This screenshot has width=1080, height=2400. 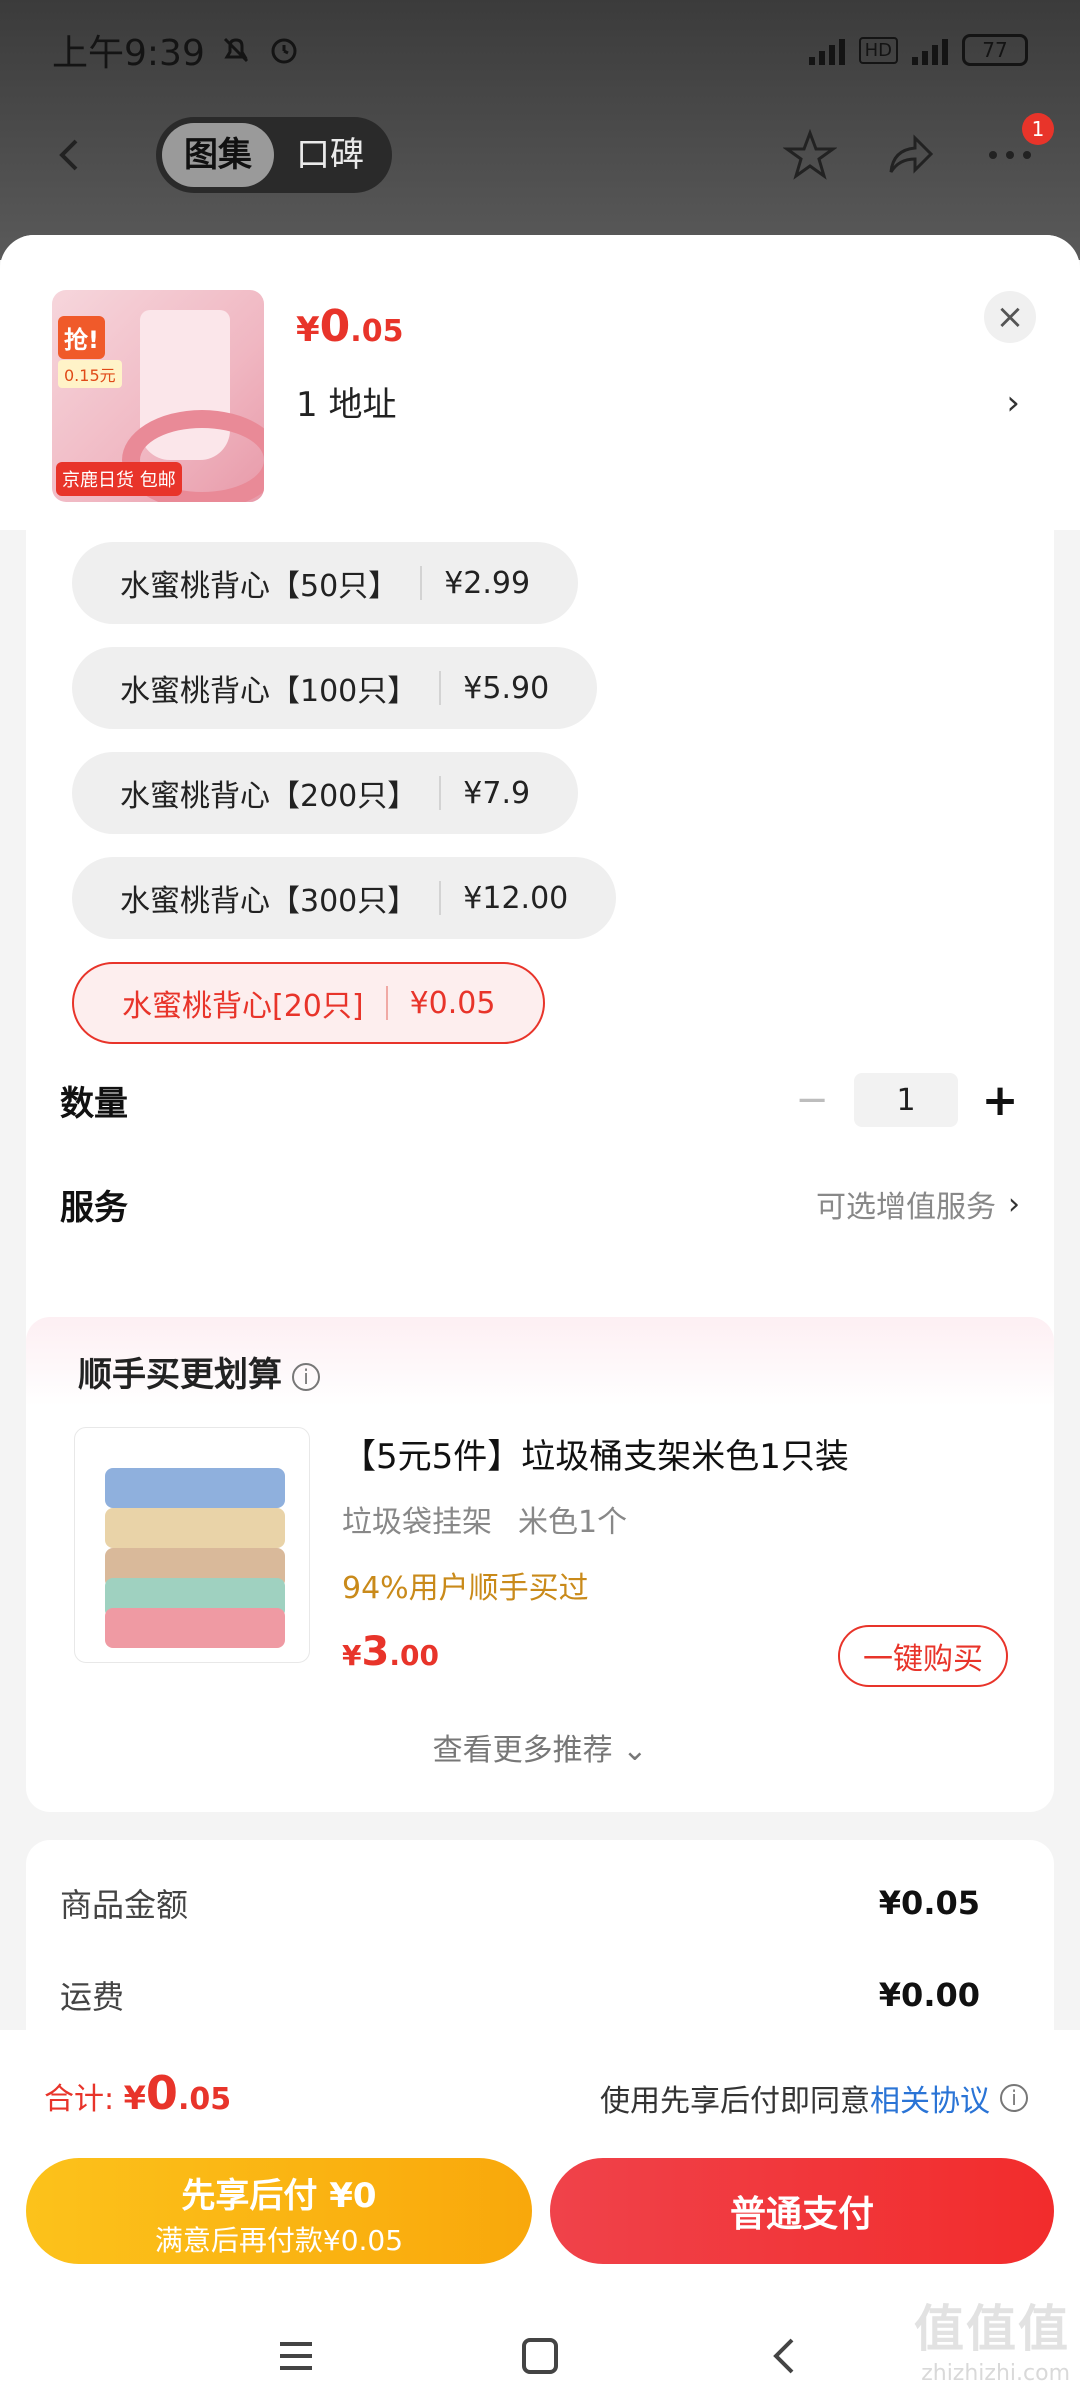 What do you see at coordinates (995, 2373) in the screenshot?
I see `watermark-url: zhizhizhi.com` at bounding box center [995, 2373].